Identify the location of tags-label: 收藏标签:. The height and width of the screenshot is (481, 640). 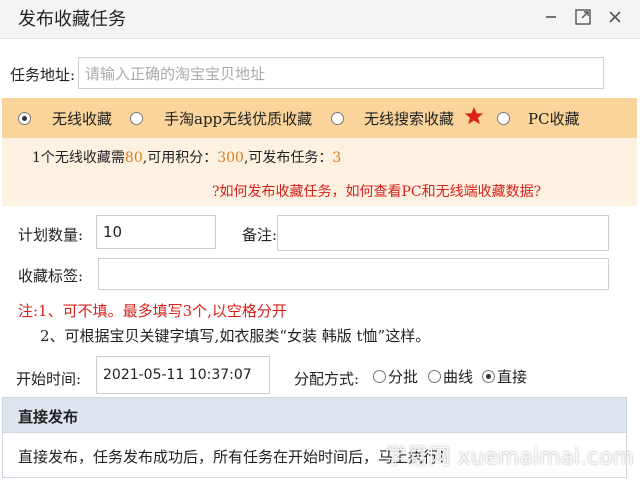
(51, 276).